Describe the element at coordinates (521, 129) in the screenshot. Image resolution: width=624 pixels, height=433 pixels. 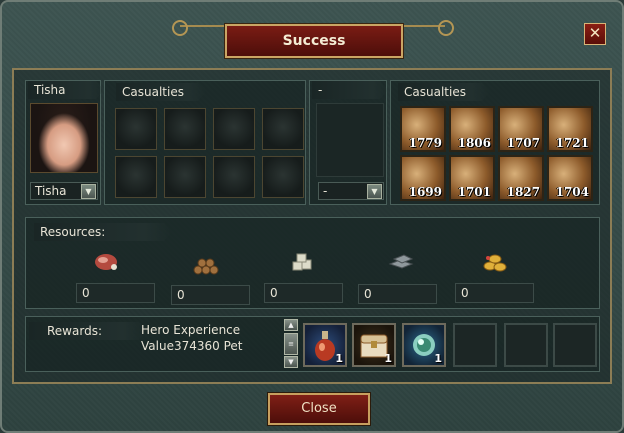
I see `enemy-unit-slot: 1707` at that location.